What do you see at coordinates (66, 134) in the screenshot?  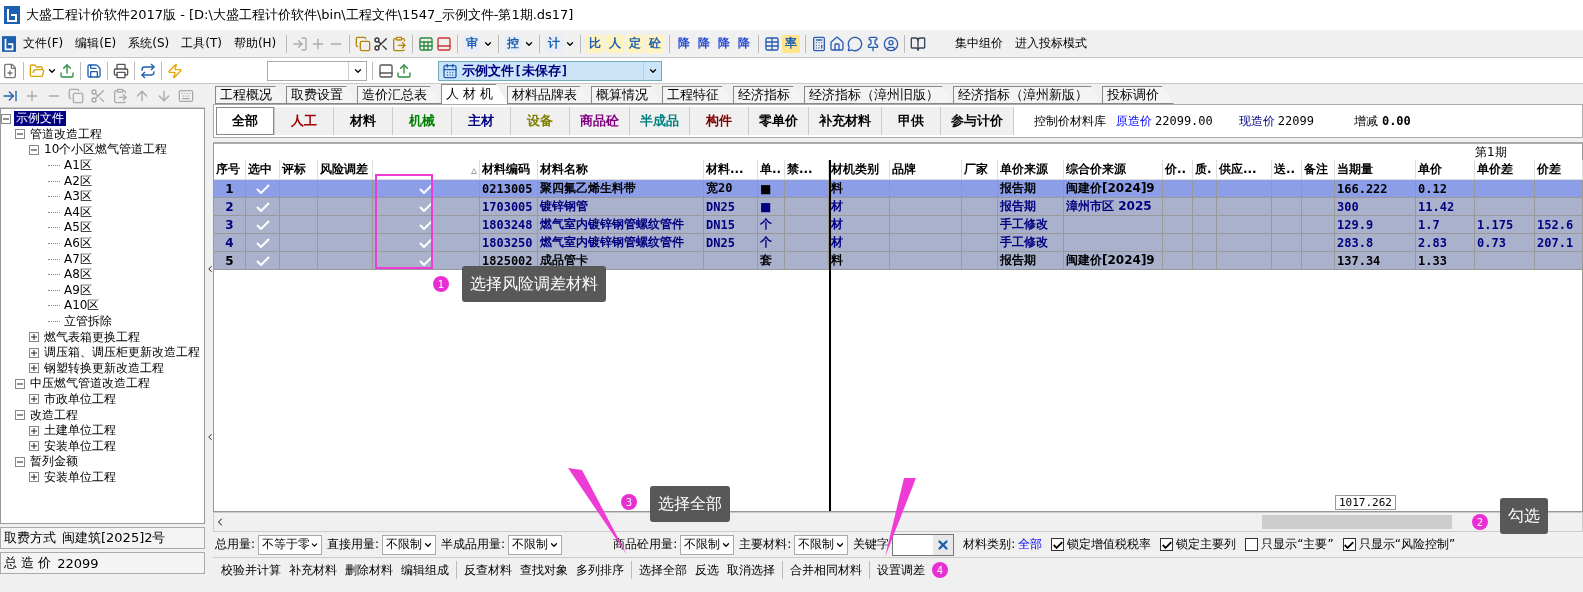 I see `tree-item: 管道改造工程` at bounding box center [66, 134].